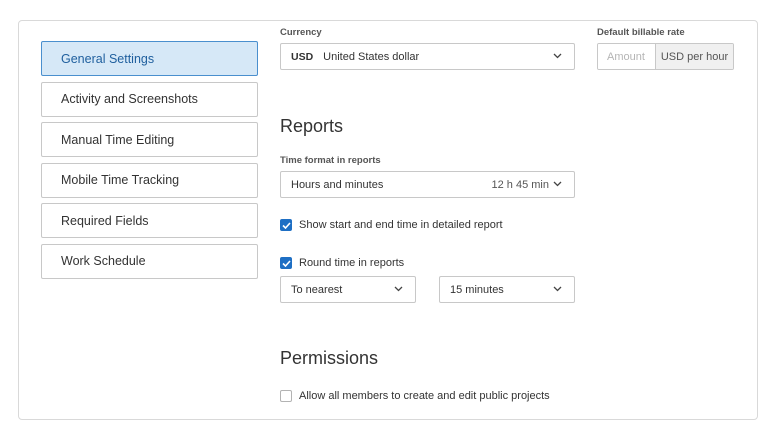 The width and height of the screenshot is (776, 441). I want to click on time-format-example: 12 h 45 min, so click(520, 184).